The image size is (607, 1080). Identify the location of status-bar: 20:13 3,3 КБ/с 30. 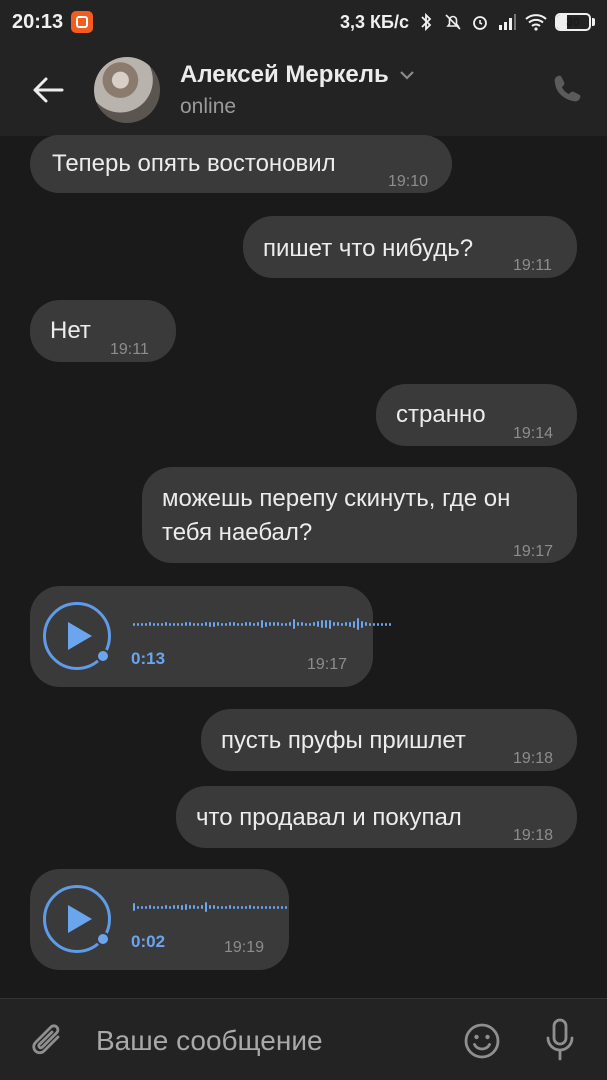
(303, 22).